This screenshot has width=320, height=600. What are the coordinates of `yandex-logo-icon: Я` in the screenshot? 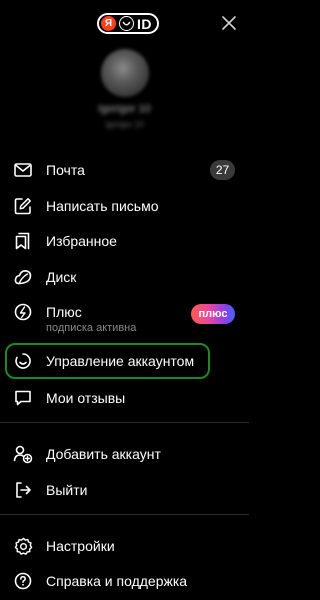 It's located at (108, 23).